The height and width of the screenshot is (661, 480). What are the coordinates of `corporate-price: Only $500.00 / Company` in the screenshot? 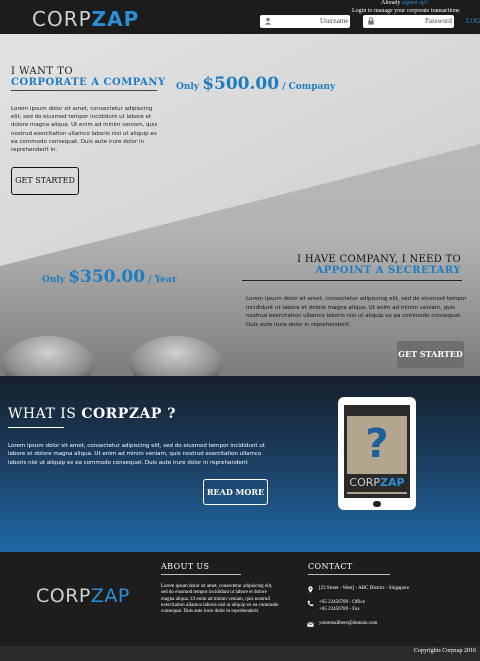 It's located at (255, 84).